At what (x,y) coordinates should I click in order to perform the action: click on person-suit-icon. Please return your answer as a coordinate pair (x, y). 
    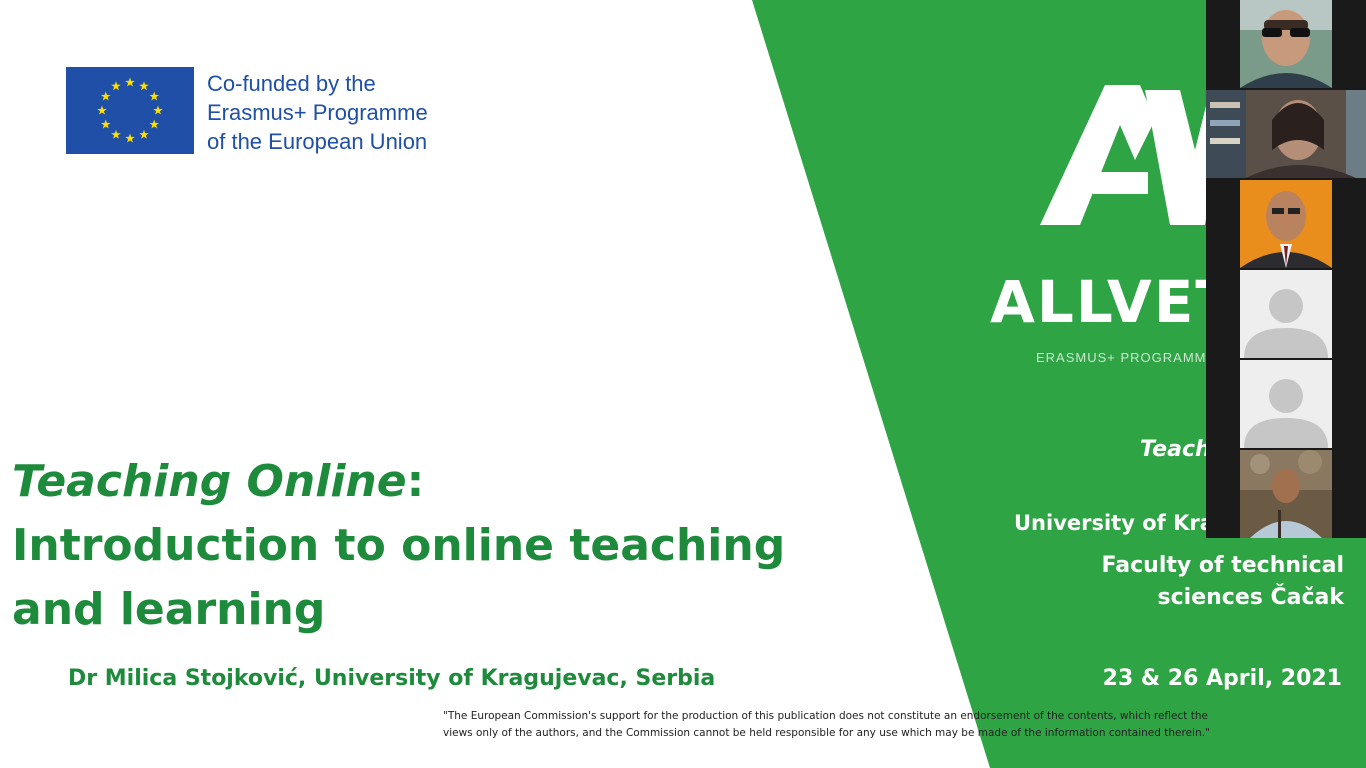
    Looking at the image, I should click on (1286, 224).